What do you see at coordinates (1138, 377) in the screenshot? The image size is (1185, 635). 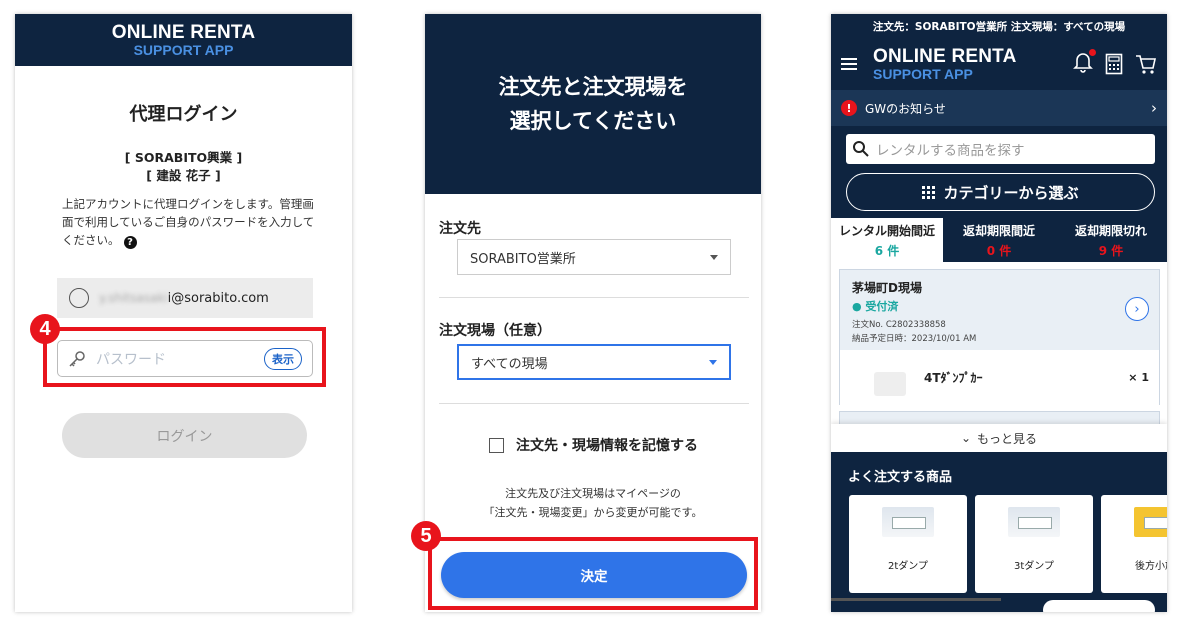 I see `item-qty: × 1` at bounding box center [1138, 377].